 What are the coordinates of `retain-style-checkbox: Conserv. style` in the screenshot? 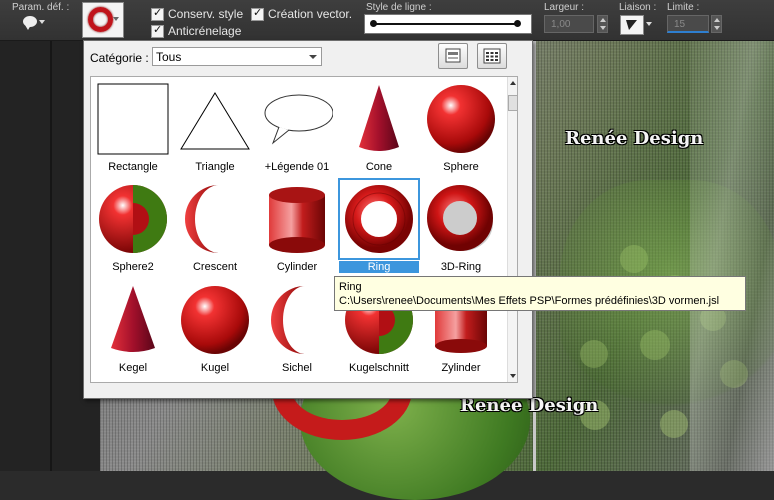 It's located at (197, 13).